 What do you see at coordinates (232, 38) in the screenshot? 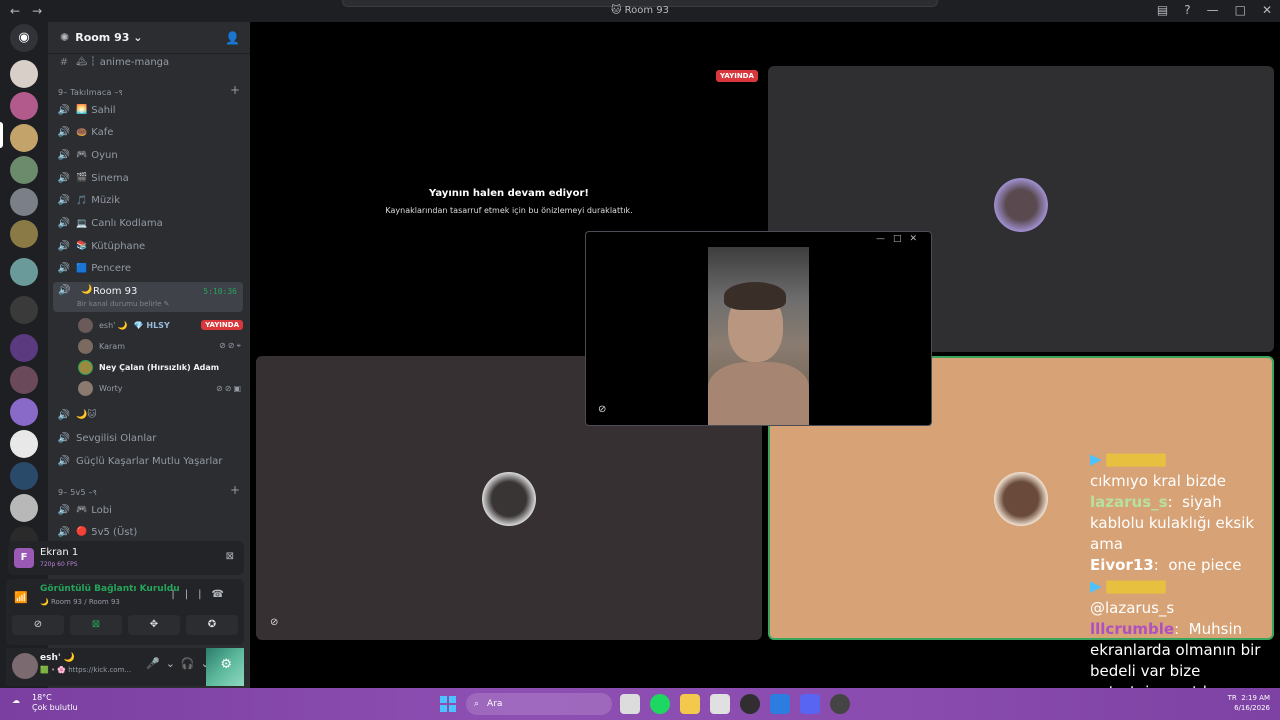
I see `add-member-icon: 👤` at bounding box center [232, 38].